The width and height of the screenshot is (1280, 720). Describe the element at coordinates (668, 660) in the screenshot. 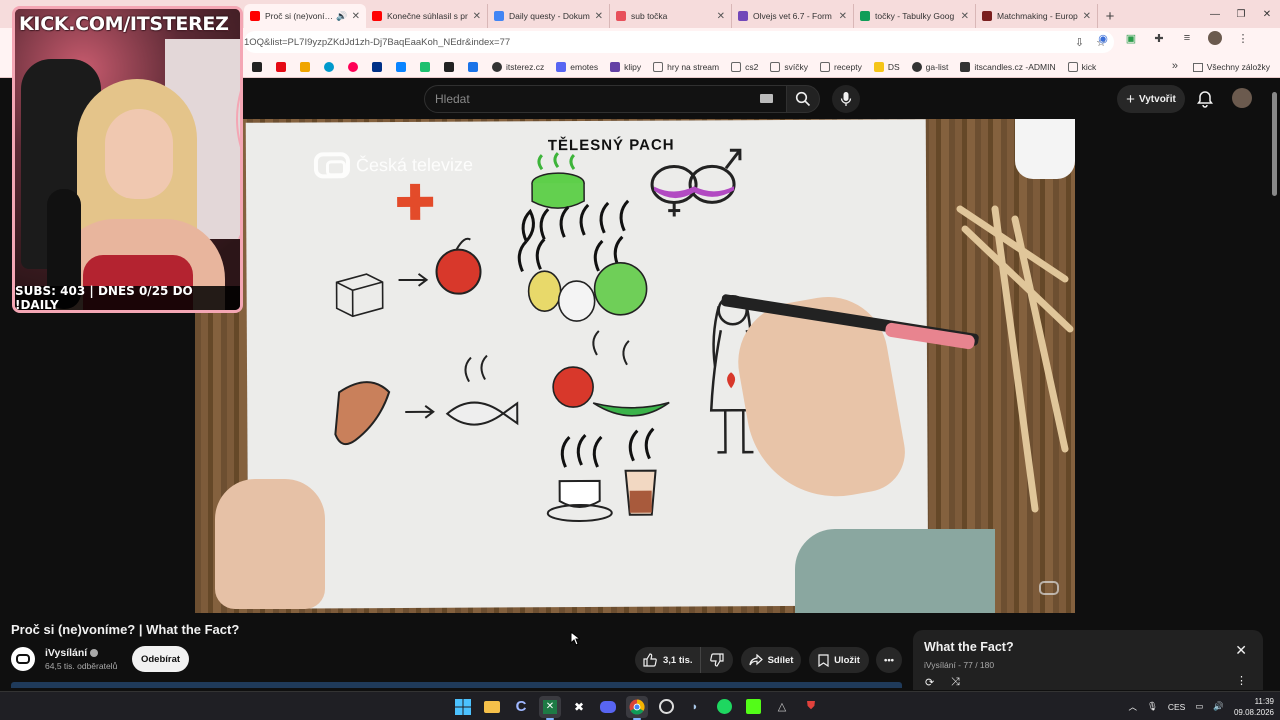

I see `like-button: 3,1 tis.` at that location.